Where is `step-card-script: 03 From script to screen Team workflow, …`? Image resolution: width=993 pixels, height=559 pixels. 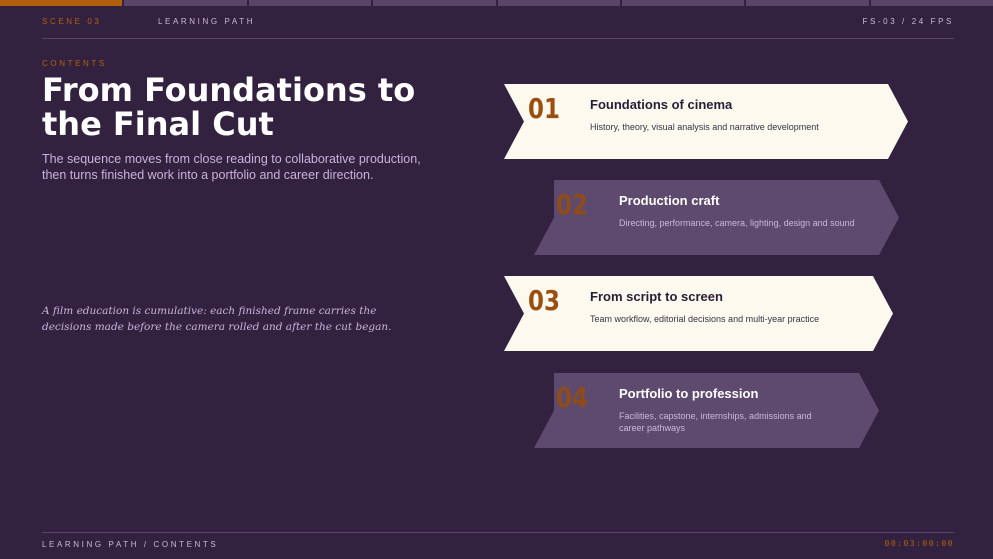
step-card-script: 03 From script to screen Team workflow, … is located at coordinates (698, 313).